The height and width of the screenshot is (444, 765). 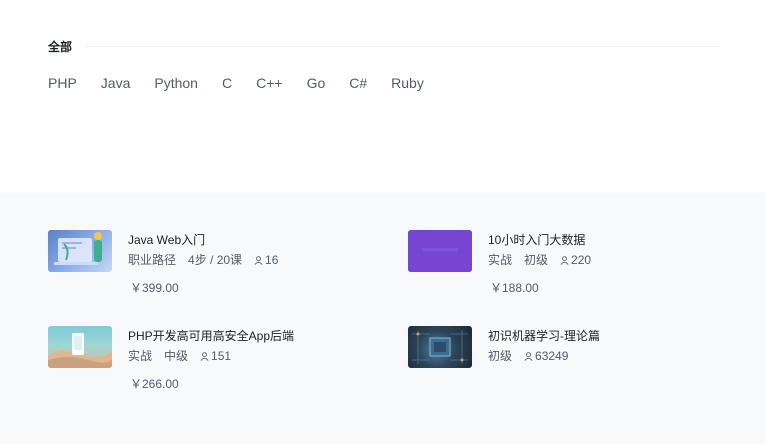 What do you see at coordinates (209, 240) in the screenshot?
I see `course-title: Java Web入门` at bounding box center [209, 240].